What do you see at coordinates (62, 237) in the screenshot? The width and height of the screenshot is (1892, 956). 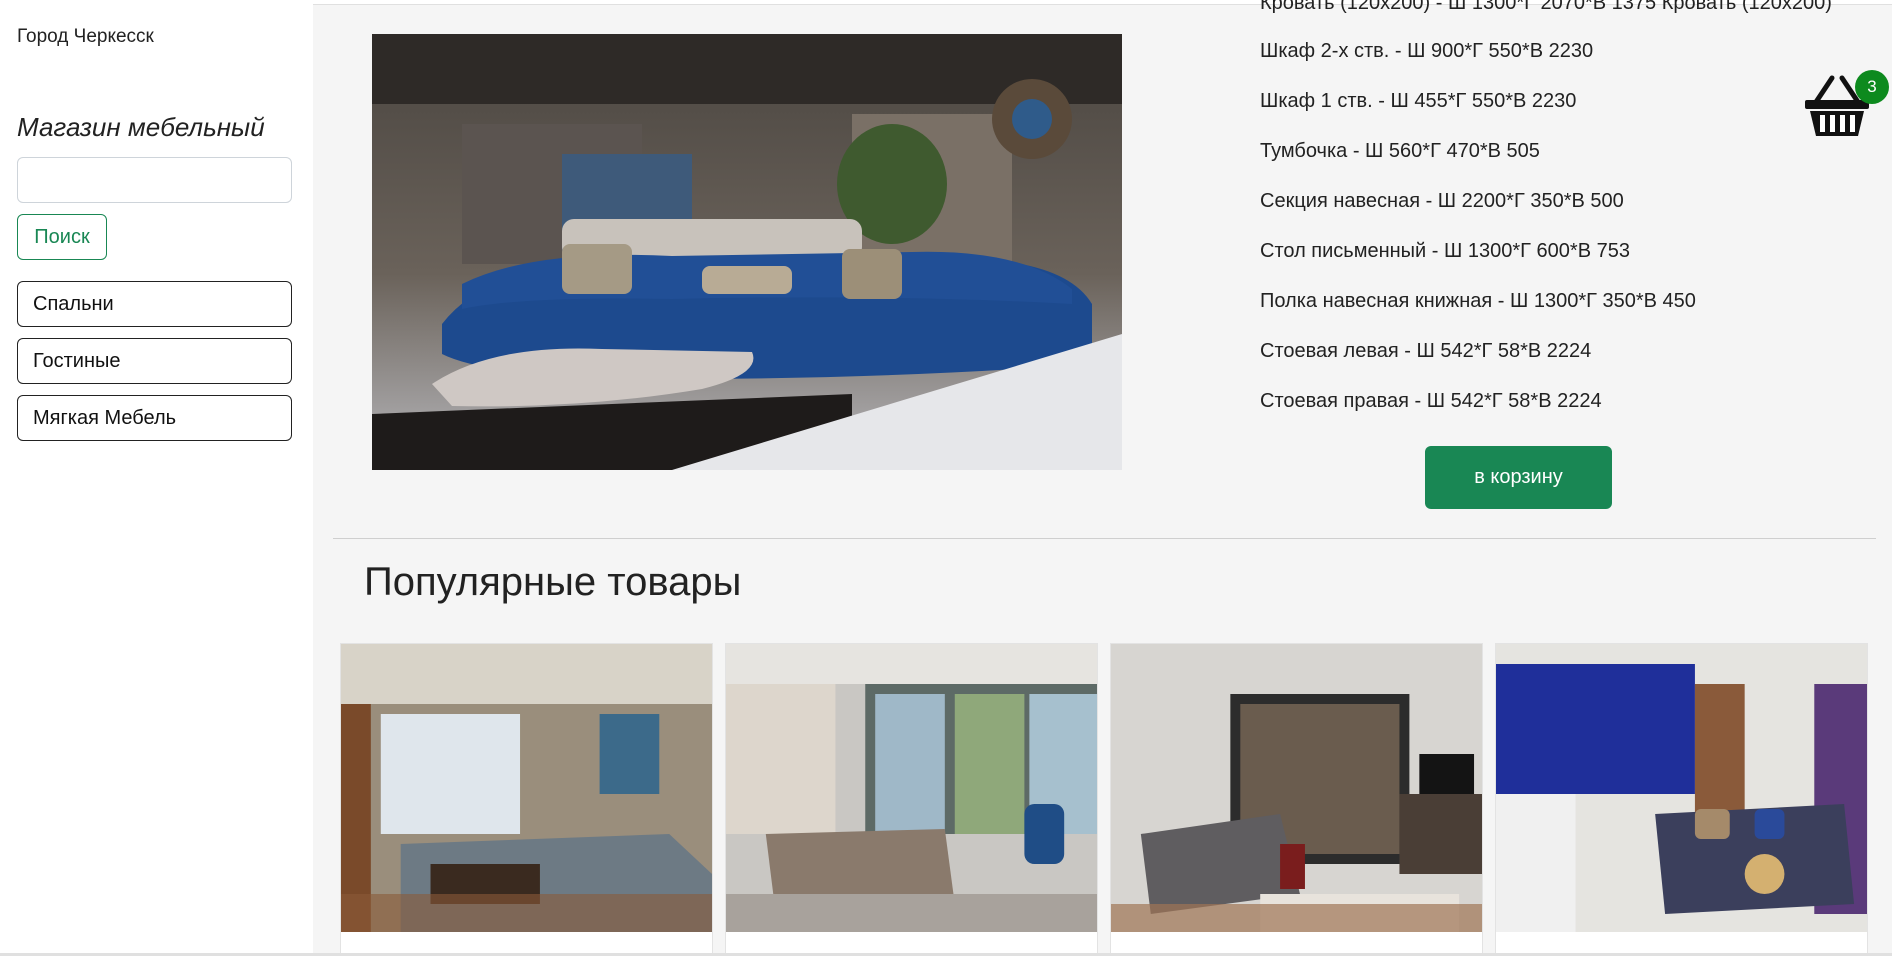 I see `search-button: Поиск` at bounding box center [62, 237].